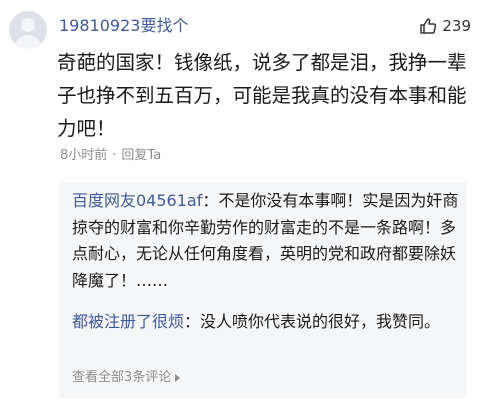  Describe the element at coordinates (28, 25) in the screenshot. I see `avatar-head` at that location.